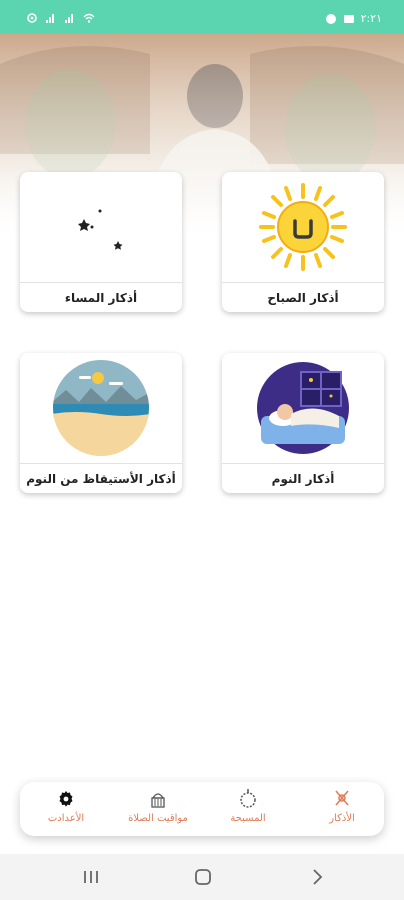  Describe the element at coordinates (248, 809) in the screenshot. I see `nav-item-tasbih: المسبحة` at that location.